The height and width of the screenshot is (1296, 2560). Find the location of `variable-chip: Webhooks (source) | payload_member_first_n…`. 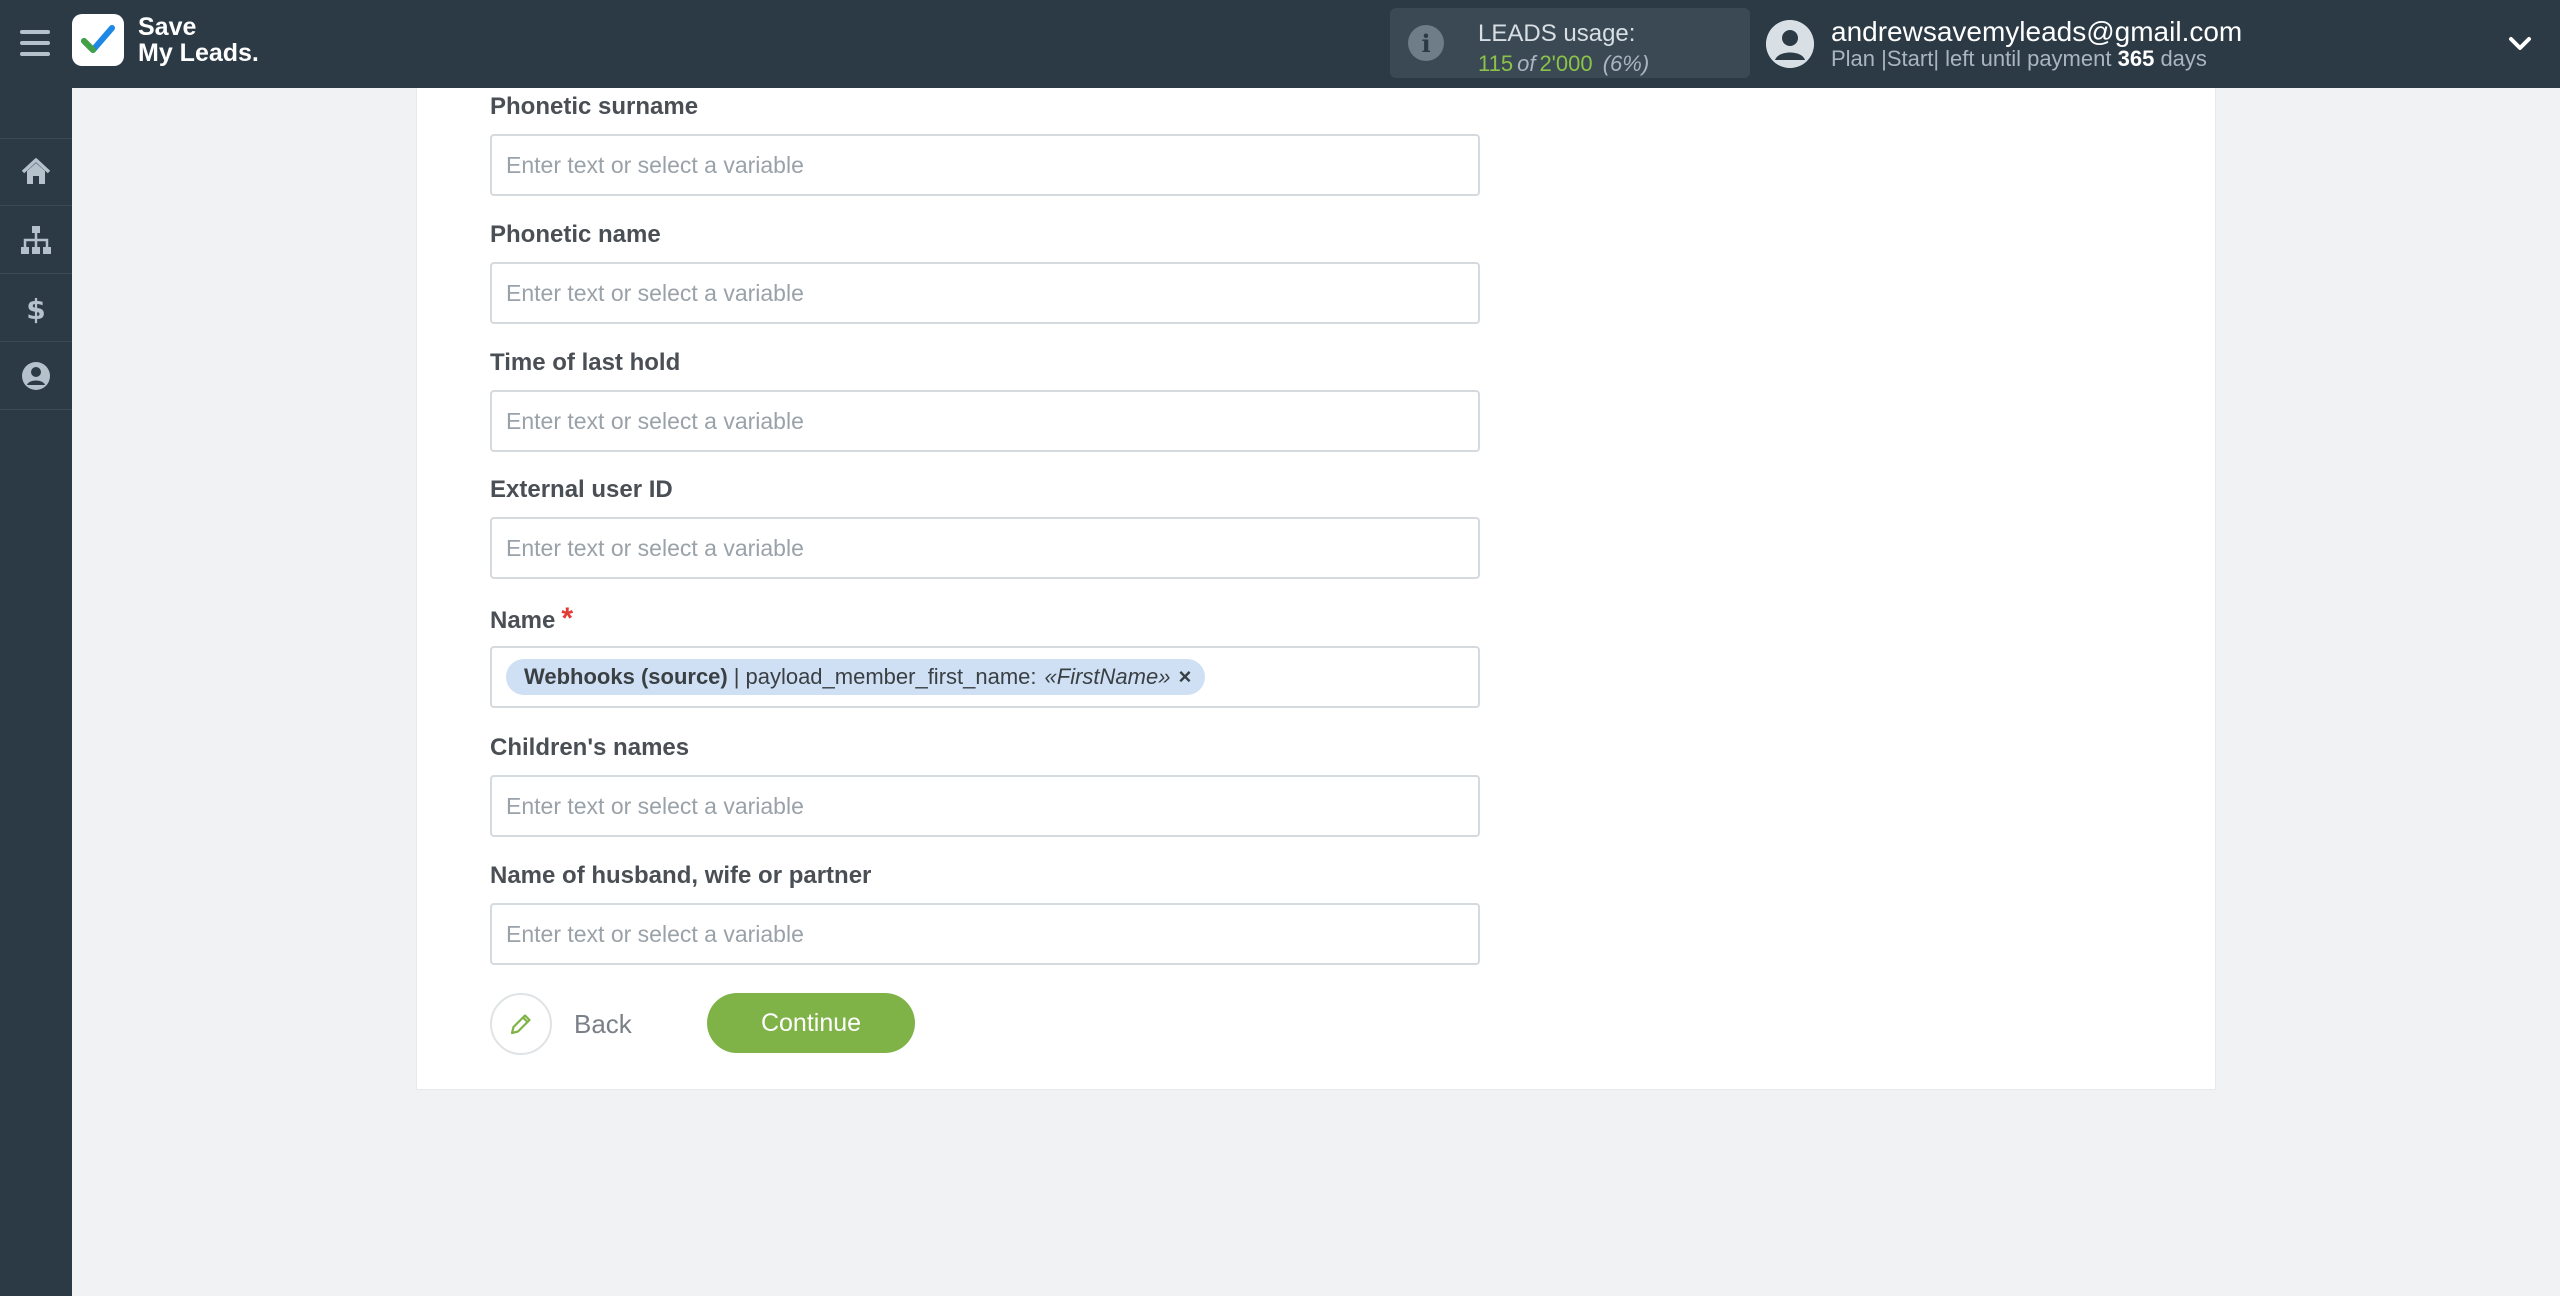

variable-chip: Webhooks (source) | payload_member_first_n… is located at coordinates (856, 677).